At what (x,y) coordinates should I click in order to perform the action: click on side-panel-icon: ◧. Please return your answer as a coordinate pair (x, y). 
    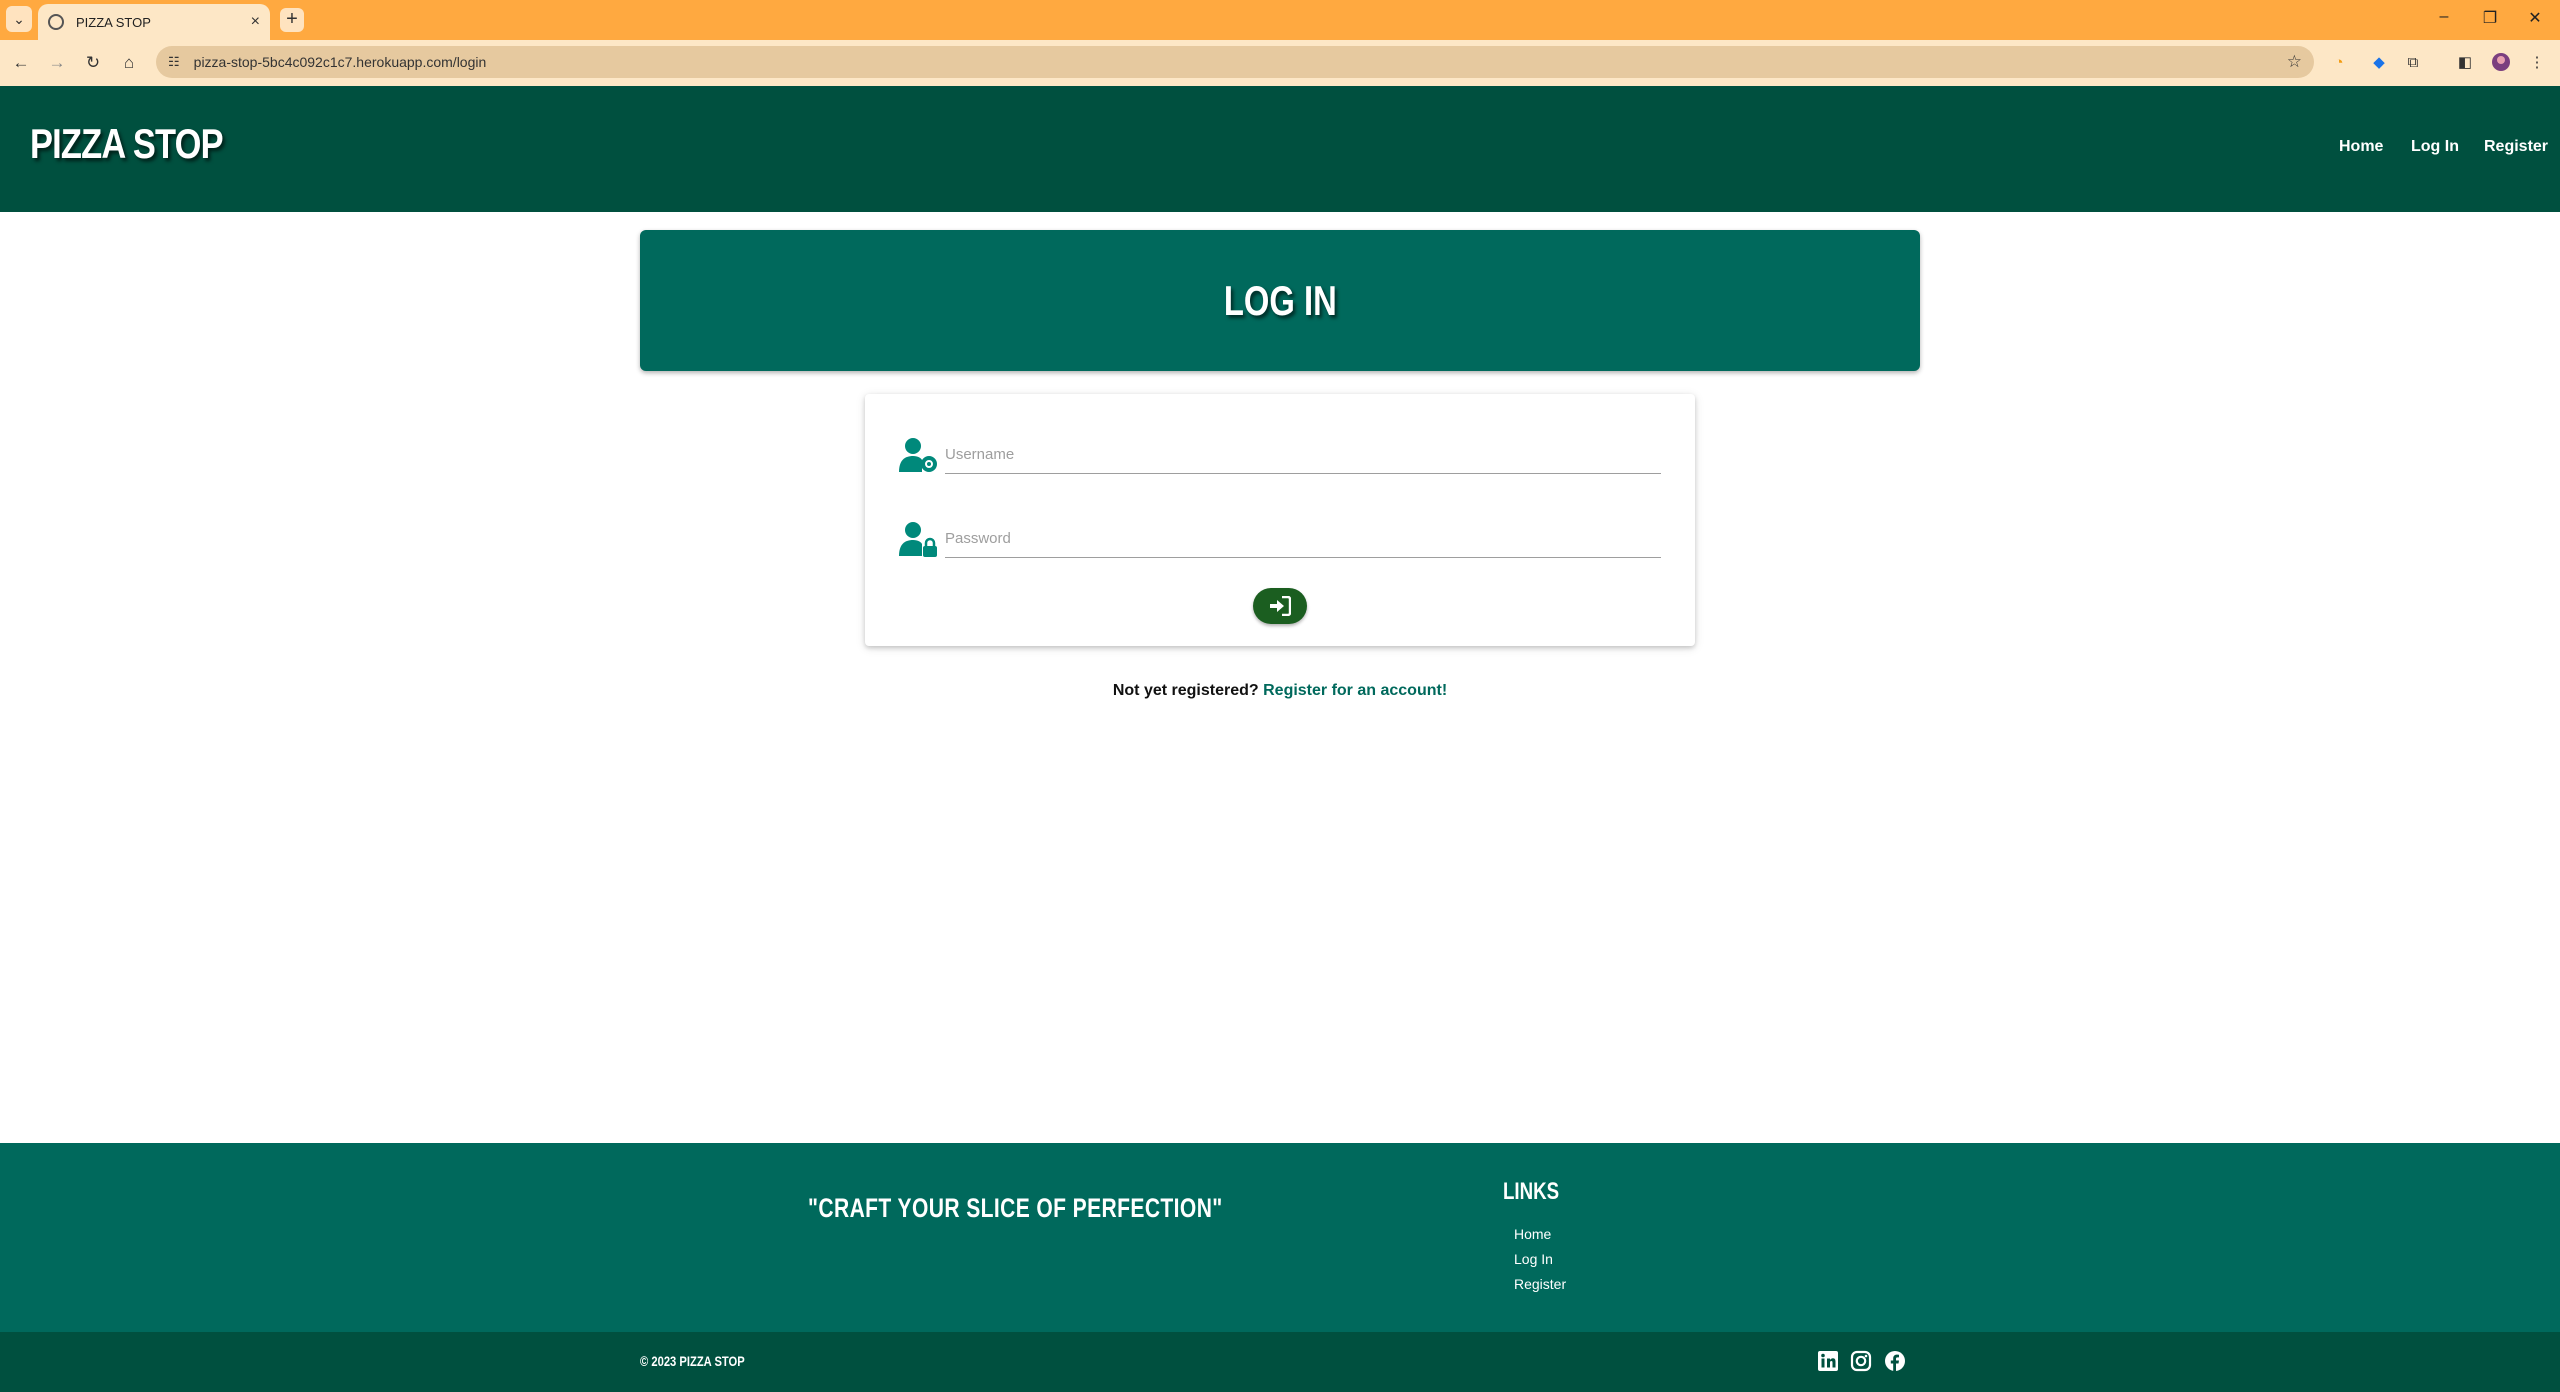
    Looking at the image, I should click on (2465, 63).